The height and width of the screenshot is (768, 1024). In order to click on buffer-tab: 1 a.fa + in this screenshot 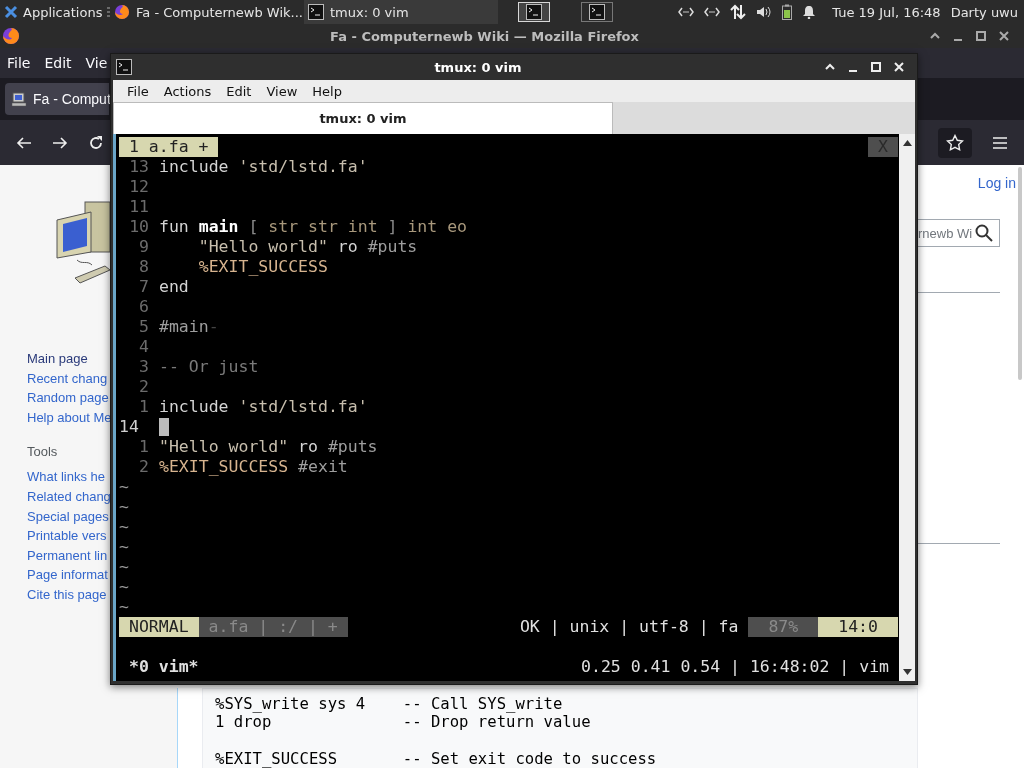, I will do `click(169, 147)`.